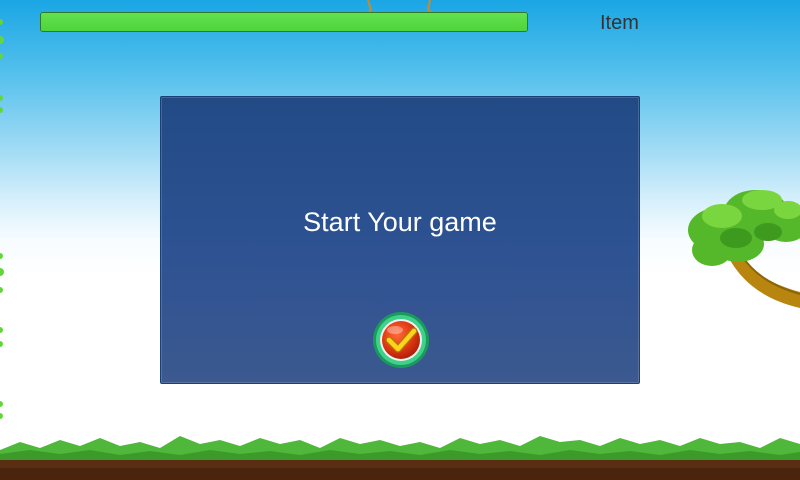 Image resolution: width=800 pixels, height=480 pixels. I want to click on health-bar-fill, so click(284, 22).